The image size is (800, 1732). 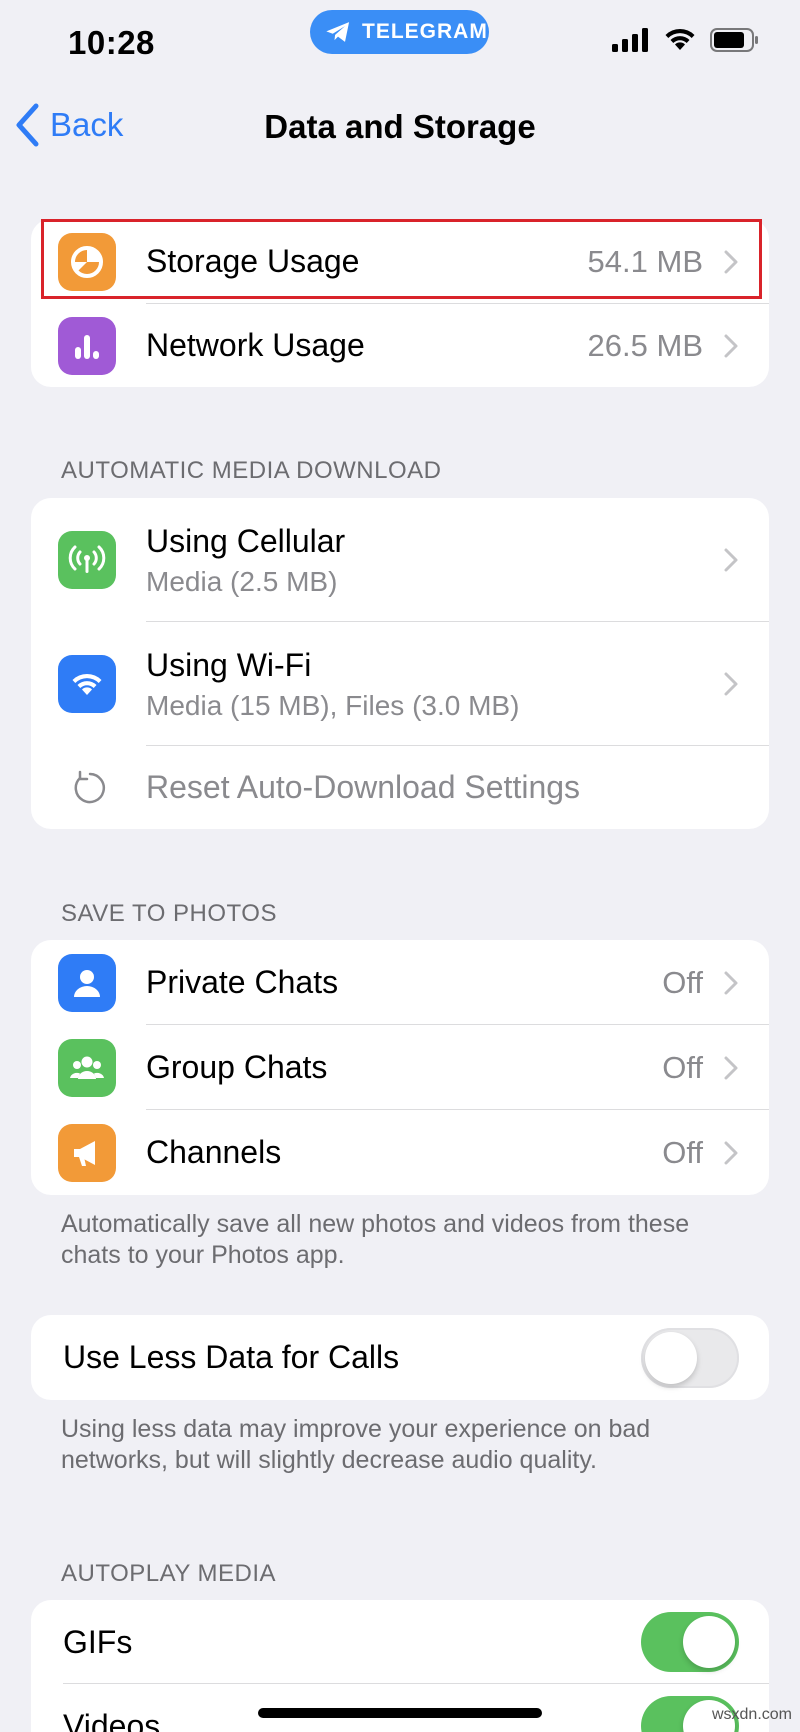 I want to click on battery-icon, so click(x=734, y=40).